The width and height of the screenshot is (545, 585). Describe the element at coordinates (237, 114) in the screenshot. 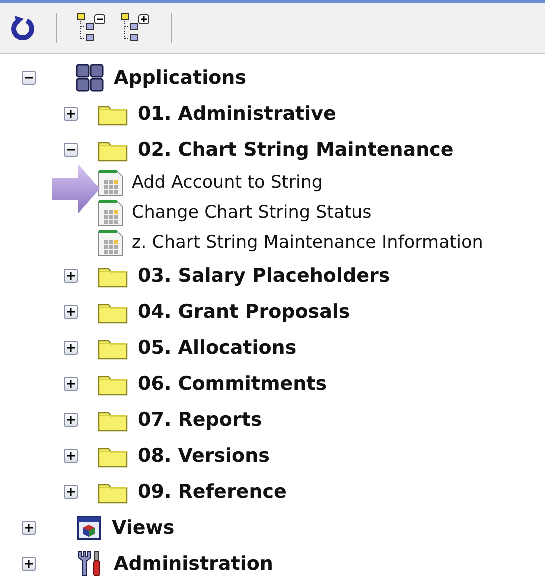

I see `tree-item-label: 01. Administrative` at that location.